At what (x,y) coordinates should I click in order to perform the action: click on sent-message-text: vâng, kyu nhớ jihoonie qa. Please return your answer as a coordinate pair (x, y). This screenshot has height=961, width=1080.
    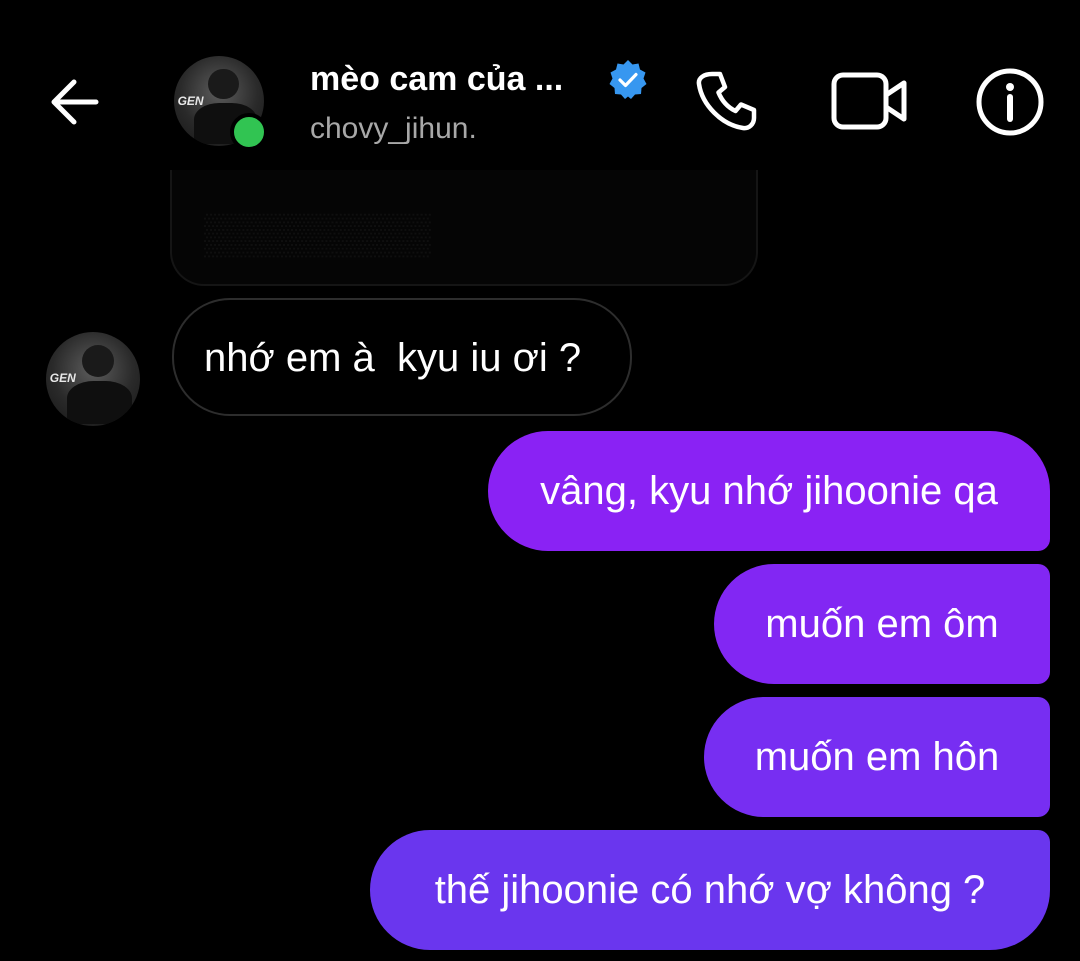
    Looking at the image, I should click on (769, 490).